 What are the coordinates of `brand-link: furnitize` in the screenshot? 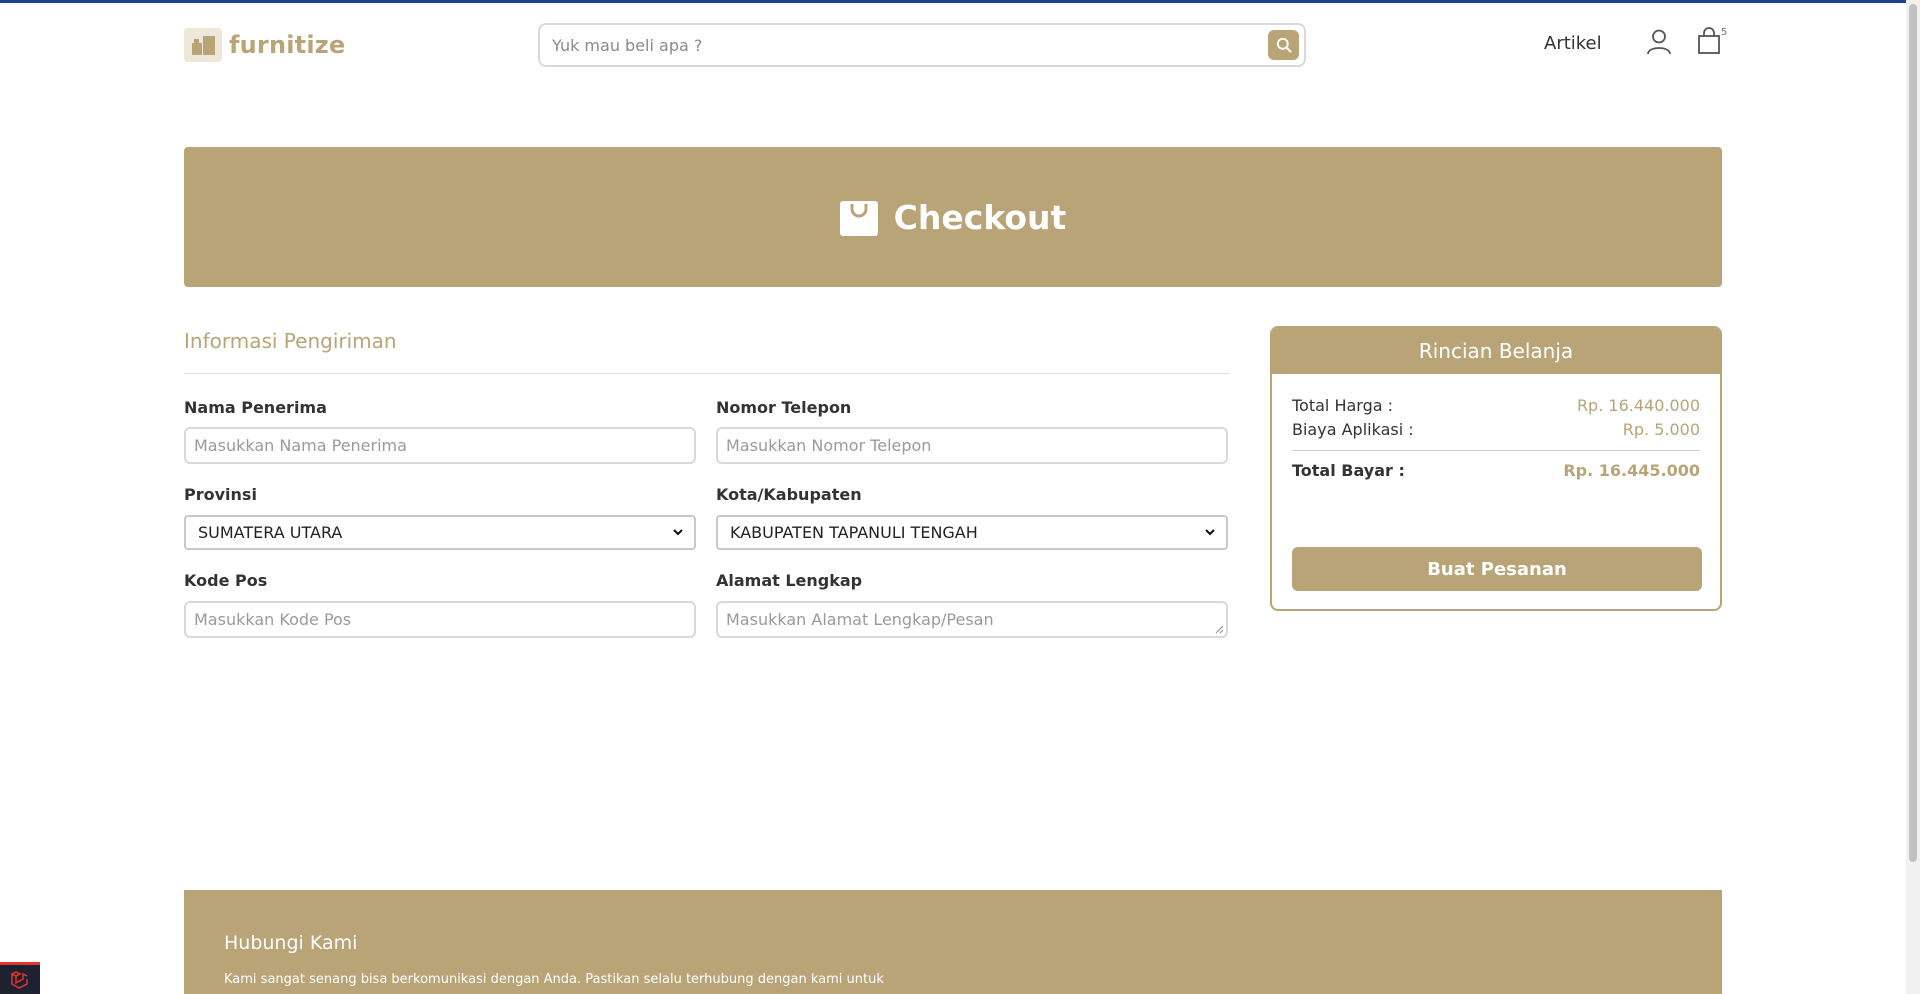 It's located at (264, 45).